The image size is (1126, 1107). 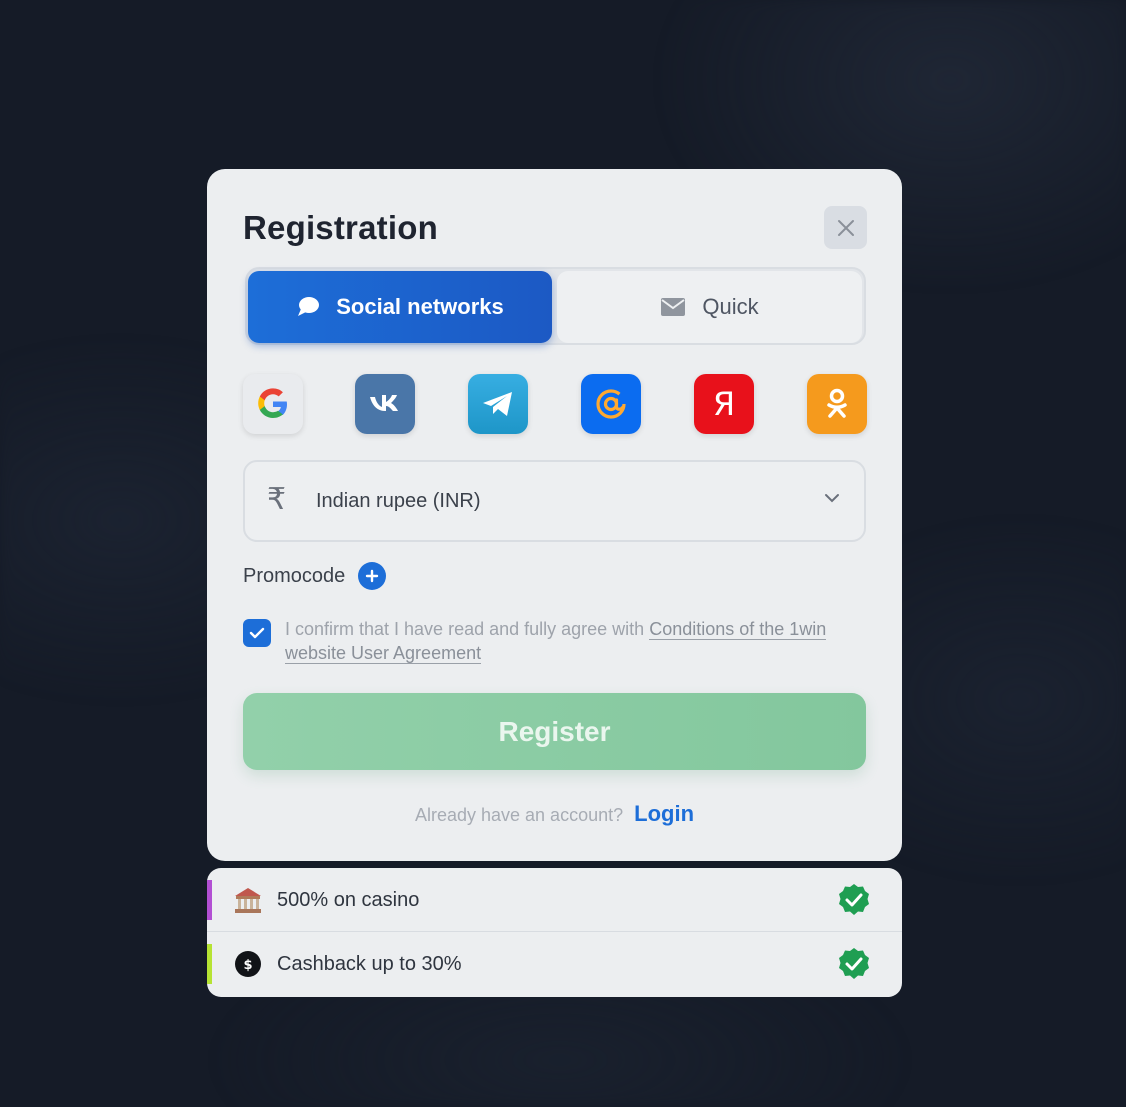 I want to click on login-link: Login, so click(x=664, y=813).